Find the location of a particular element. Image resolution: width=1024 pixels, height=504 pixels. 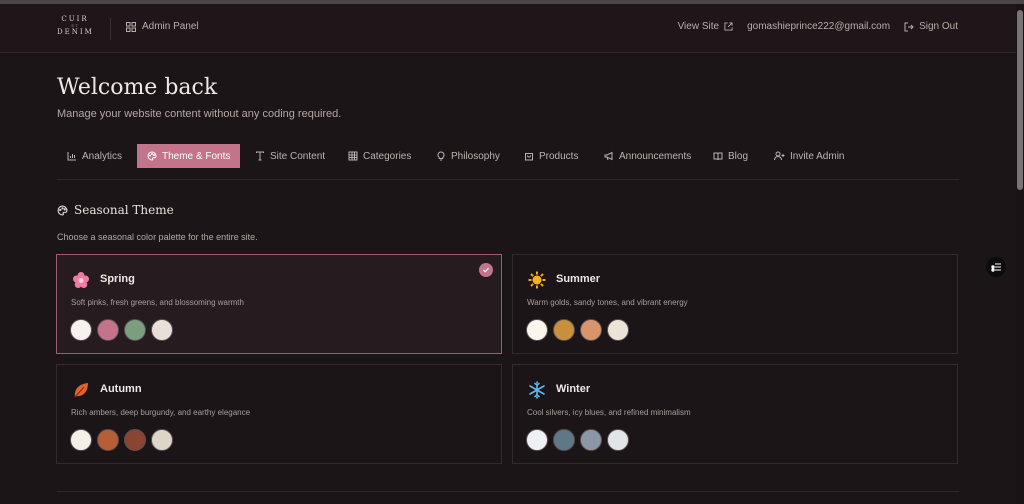

user-email: gomashieprince222@gmail.com is located at coordinates (819, 26).